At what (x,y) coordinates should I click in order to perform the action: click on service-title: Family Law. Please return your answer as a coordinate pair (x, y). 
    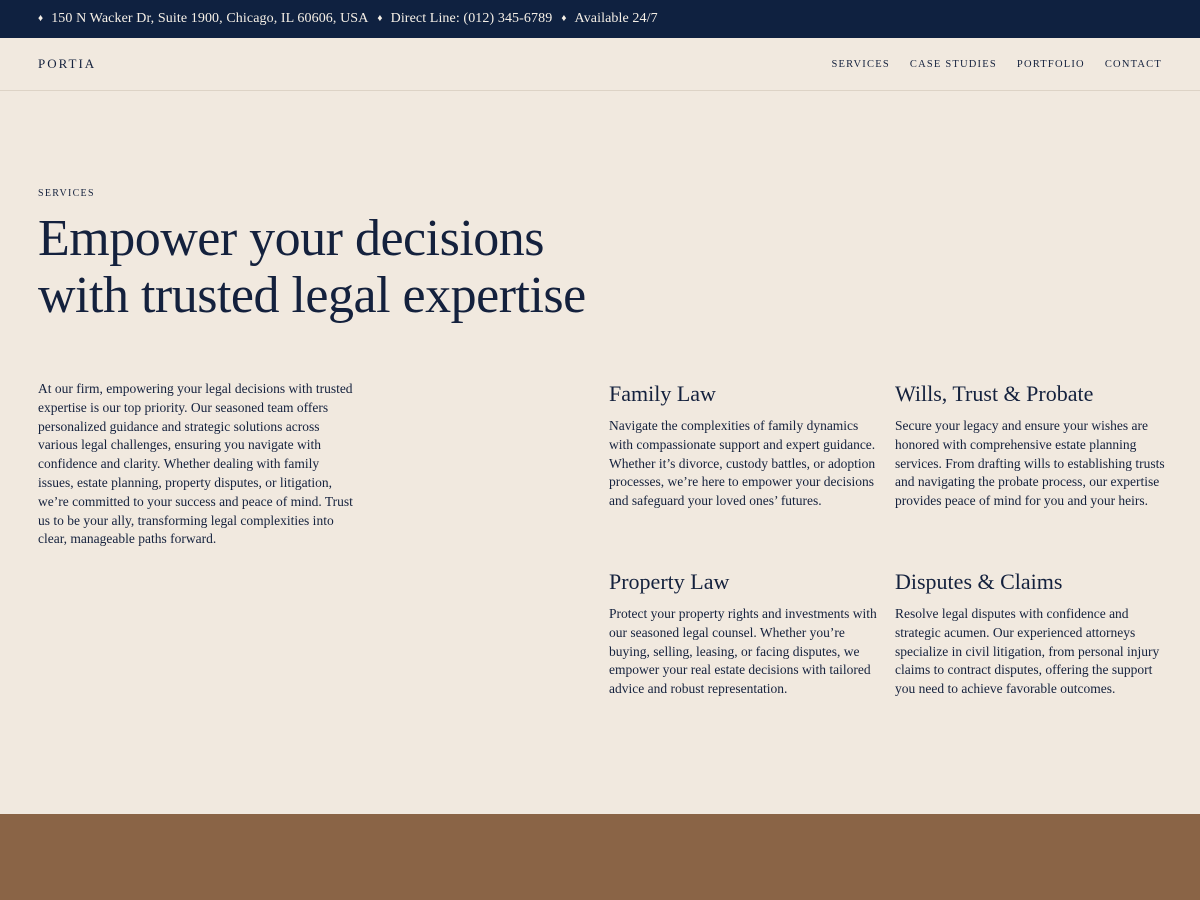
    Looking at the image, I should click on (662, 393).